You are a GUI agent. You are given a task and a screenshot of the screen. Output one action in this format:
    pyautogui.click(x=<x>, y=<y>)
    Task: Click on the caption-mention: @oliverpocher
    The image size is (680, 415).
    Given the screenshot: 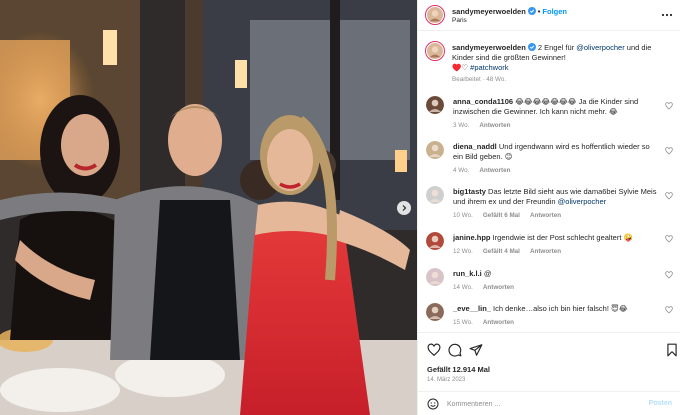 What is the action you would take?
    pyautogui.click(x=600, y=47)
    